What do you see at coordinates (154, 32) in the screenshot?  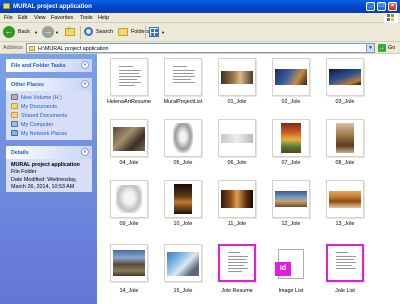 I see `views-icon` at bounding box center [154, 32].